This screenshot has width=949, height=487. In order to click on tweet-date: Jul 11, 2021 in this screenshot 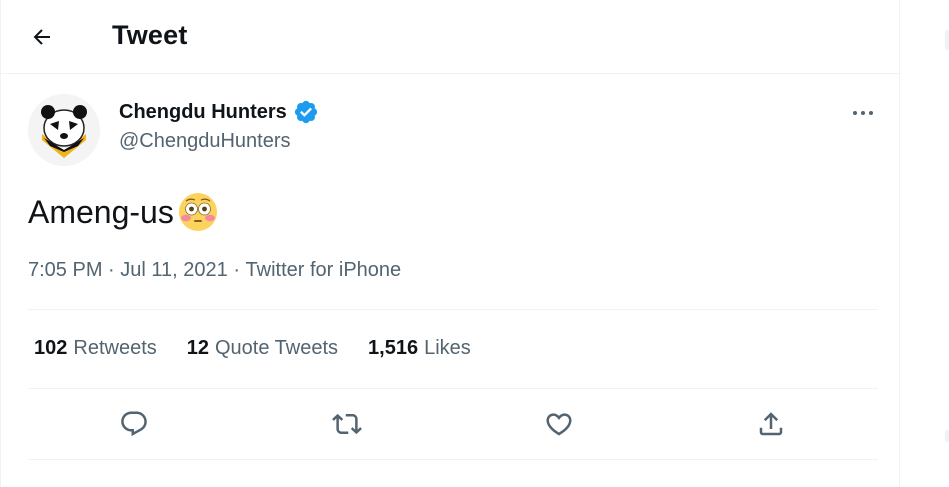, I will do `click(174, 270)`.